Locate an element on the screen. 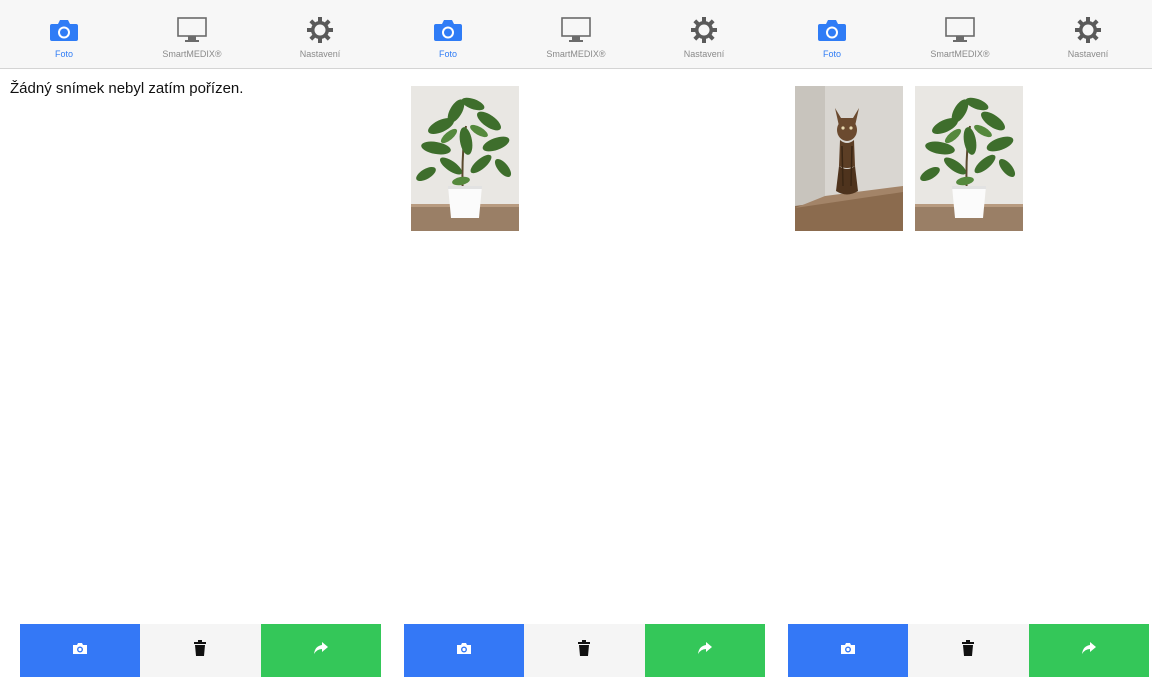  photo-thumbnail-cat-statue is located at coordinates (849, 158).